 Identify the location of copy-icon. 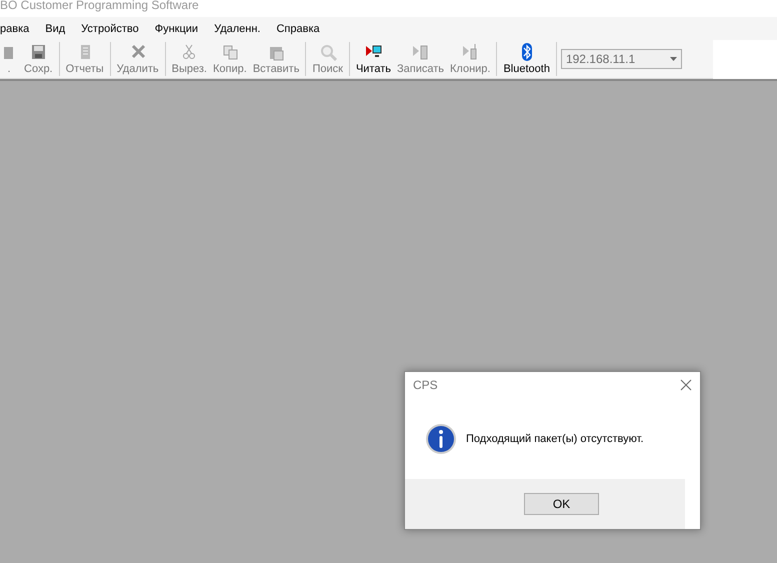
(229, 52).